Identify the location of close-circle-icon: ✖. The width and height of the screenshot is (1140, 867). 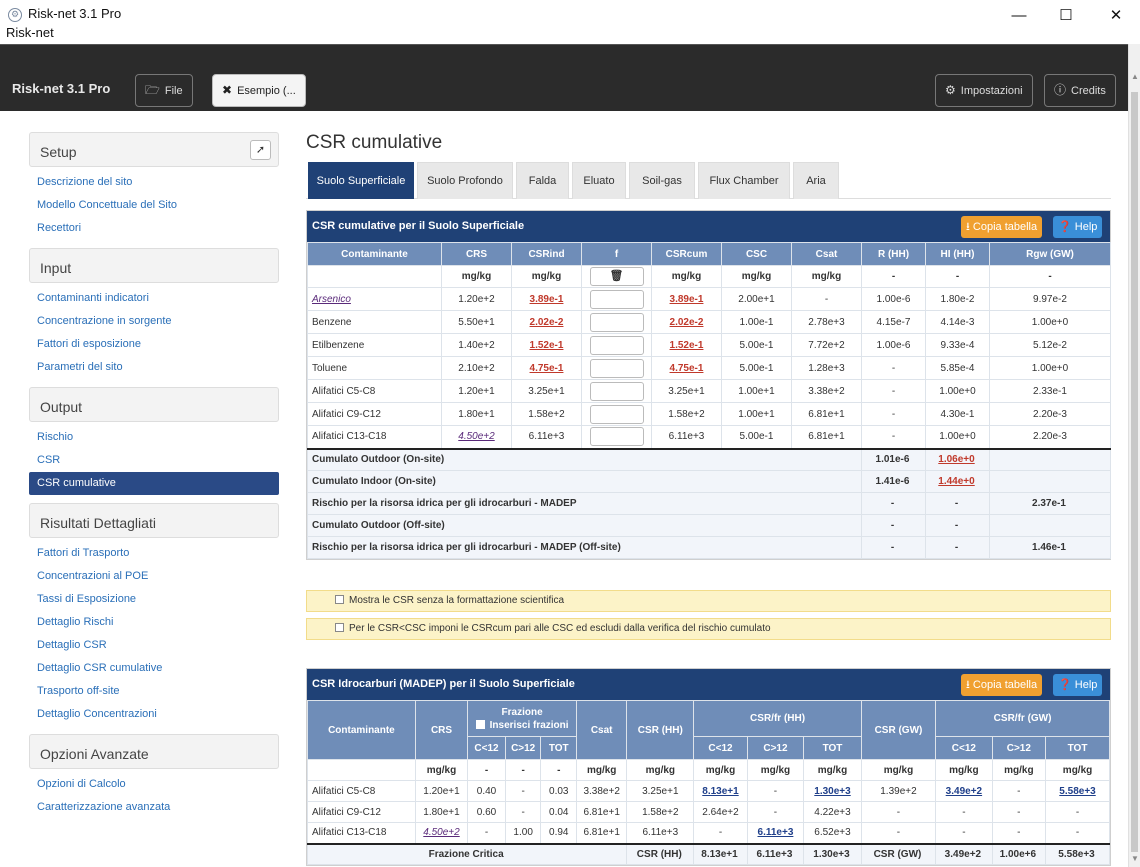
(227, 90).